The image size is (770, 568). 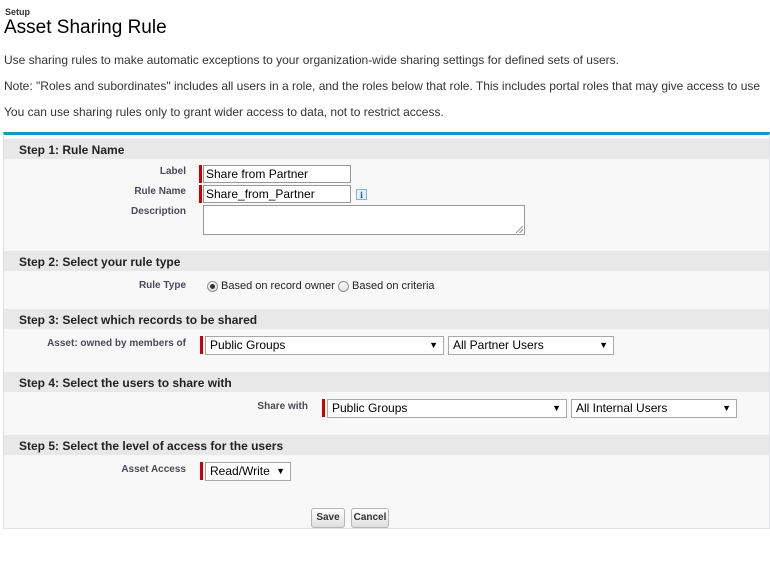 I want to click on setup-label: Setup, so click(x=18, y=12).